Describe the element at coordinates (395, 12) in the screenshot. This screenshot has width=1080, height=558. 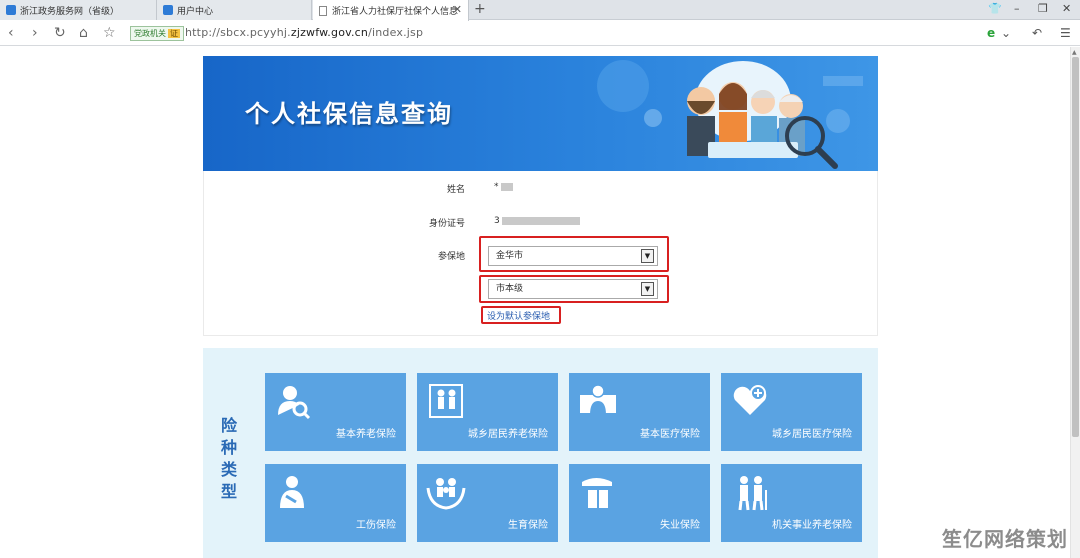
I see `tab-title: 浙江省人力社保厅社保个人信息` at that location.